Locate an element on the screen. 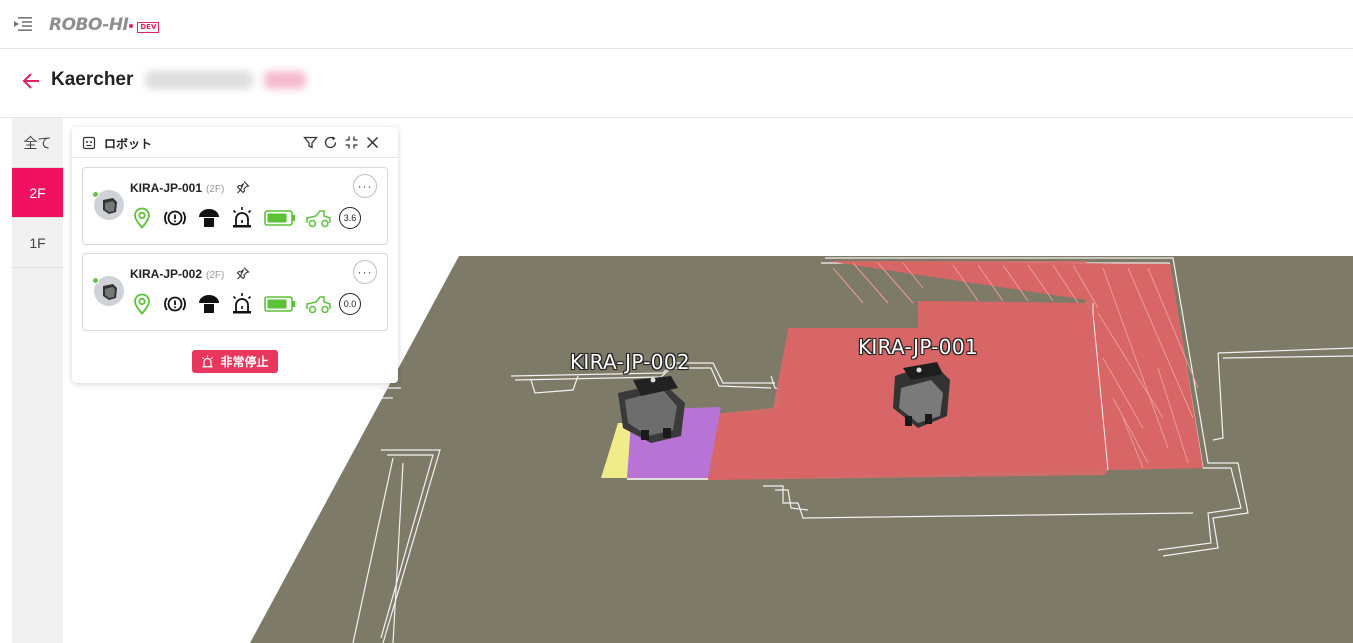 This screenshot has height=643, width=1353. alarm-icon is located at coordinates (208, 361).